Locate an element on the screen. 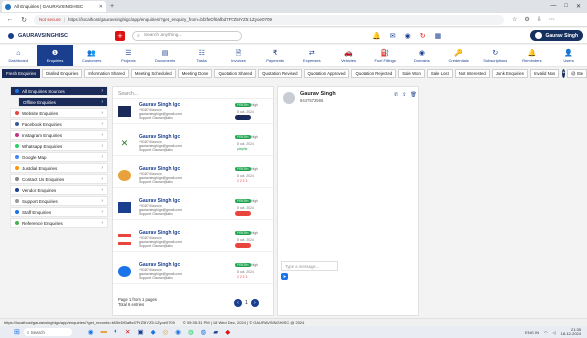  module-subscriptions: ↻ Subscriptions is located at coordinates (495, 55).